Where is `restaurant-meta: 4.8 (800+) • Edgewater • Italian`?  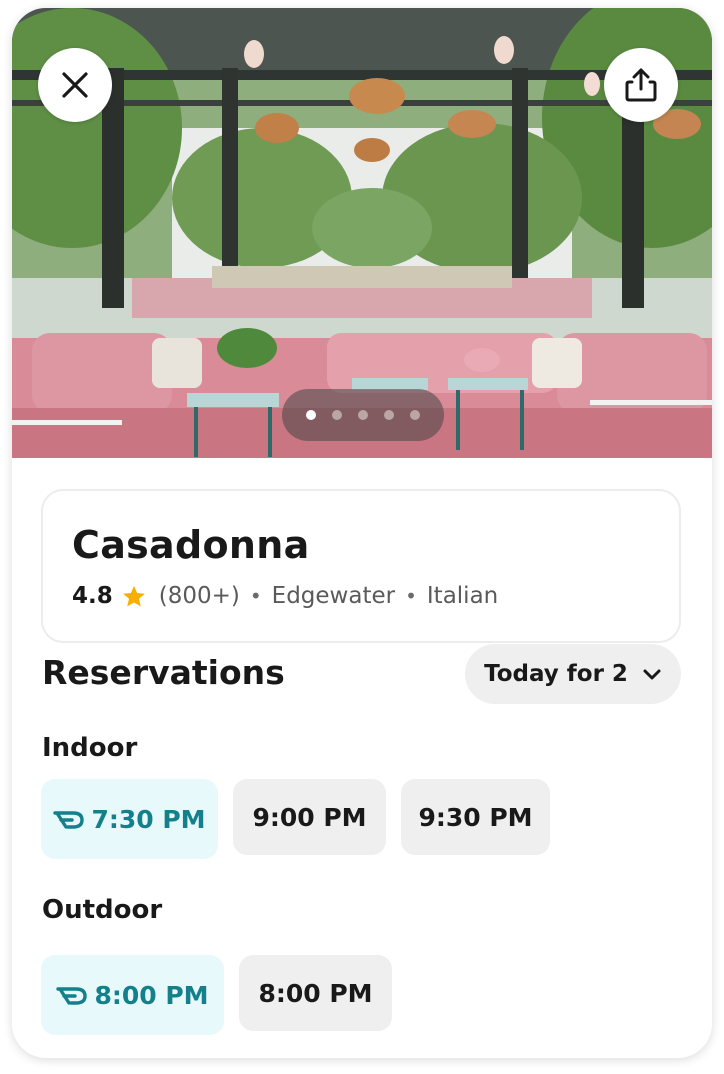 restaurant-meta: 4.8 (800+) • Edgewater • Italian is located at coordinates (285, 596).